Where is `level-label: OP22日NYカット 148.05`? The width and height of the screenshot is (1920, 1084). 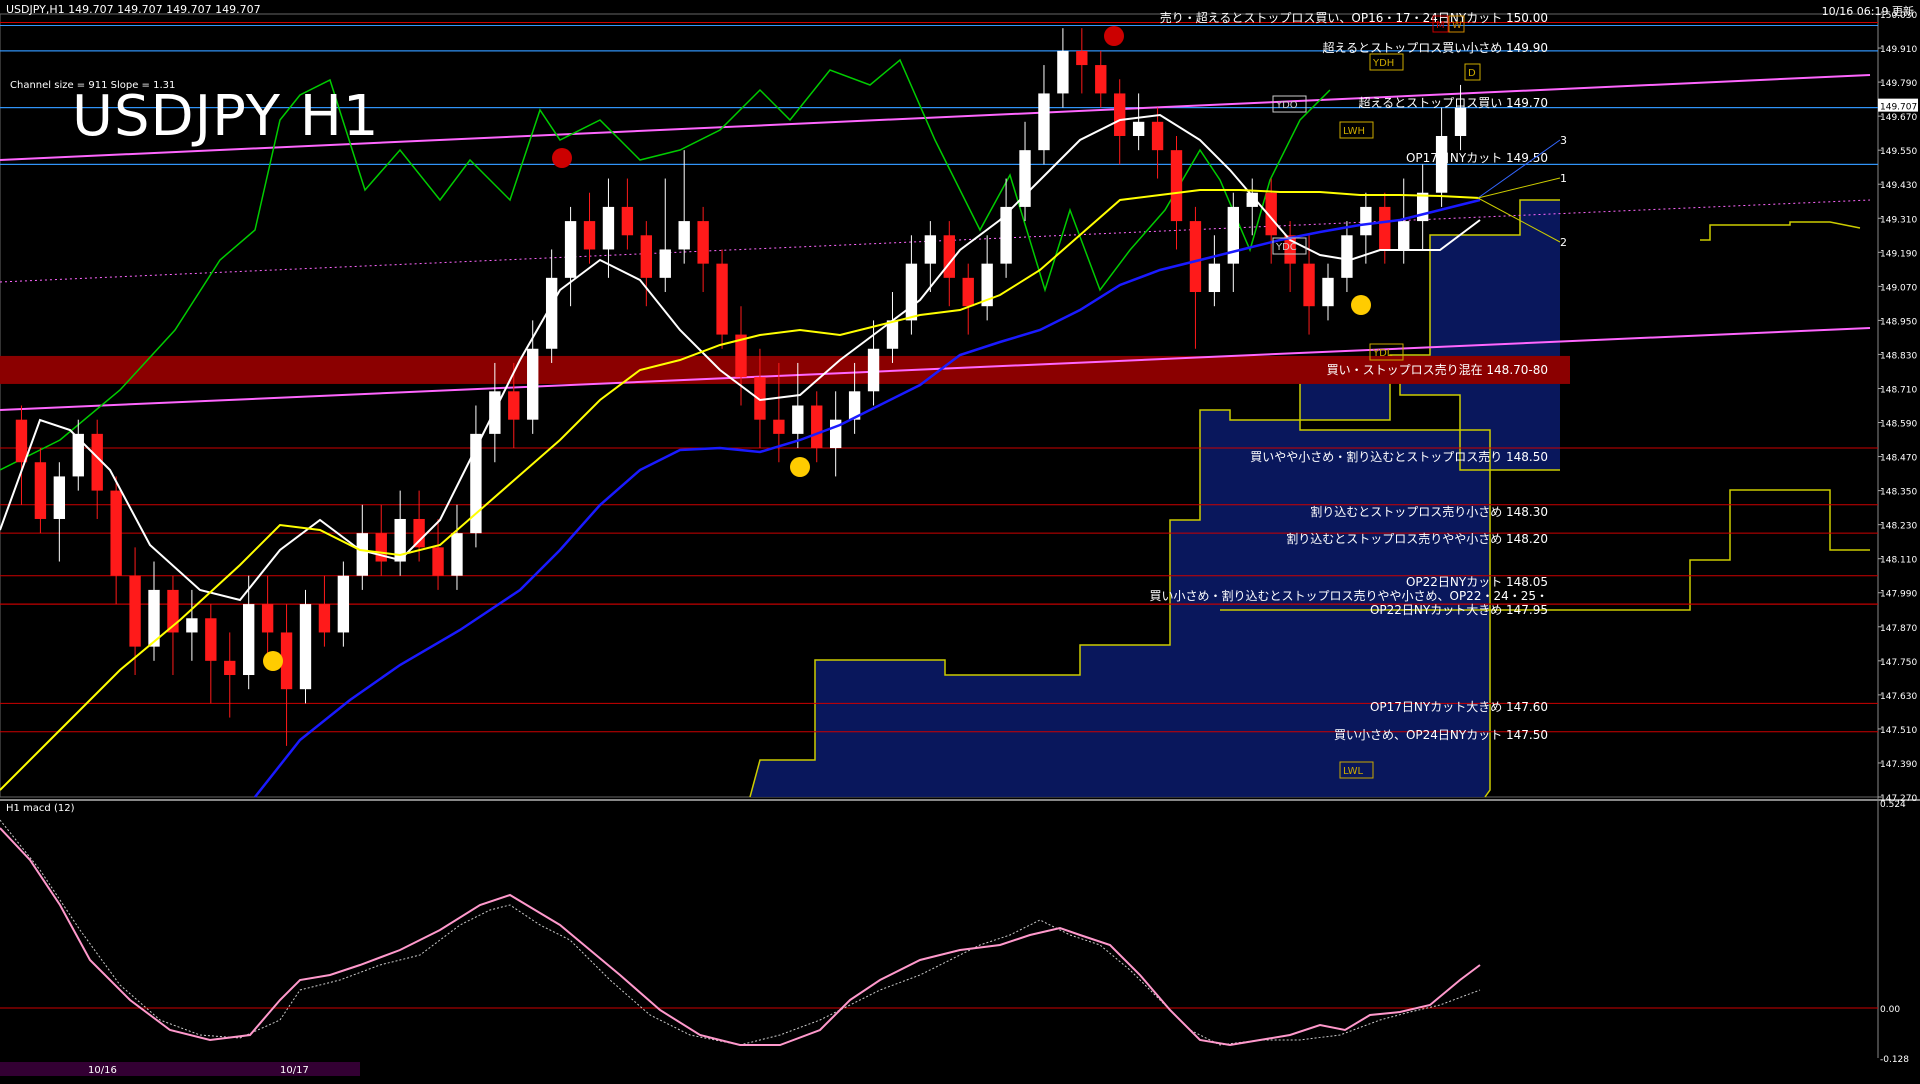
level-label: OP22日NYカット 148.05 is located at coordinates (1477, 582).